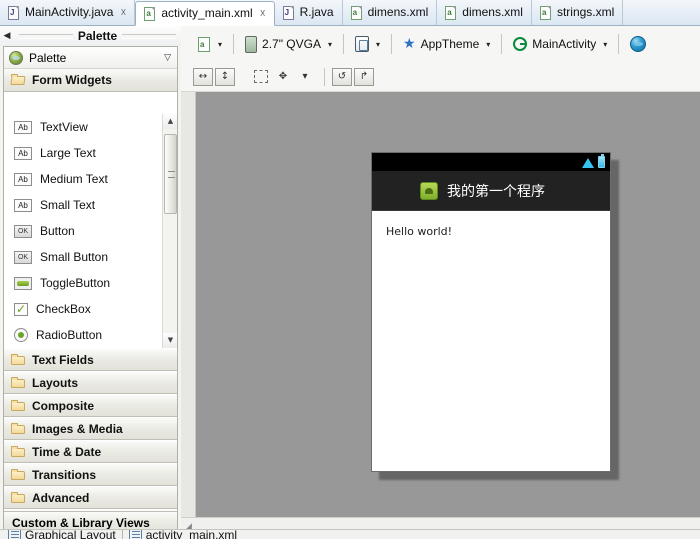 Image resolution: width=700 pixels, height=539 pixels. Describe the element at coordinates (578, 12) in the screenshot. I see `editor-tab-strings-xml: a strings.xml` at that location.